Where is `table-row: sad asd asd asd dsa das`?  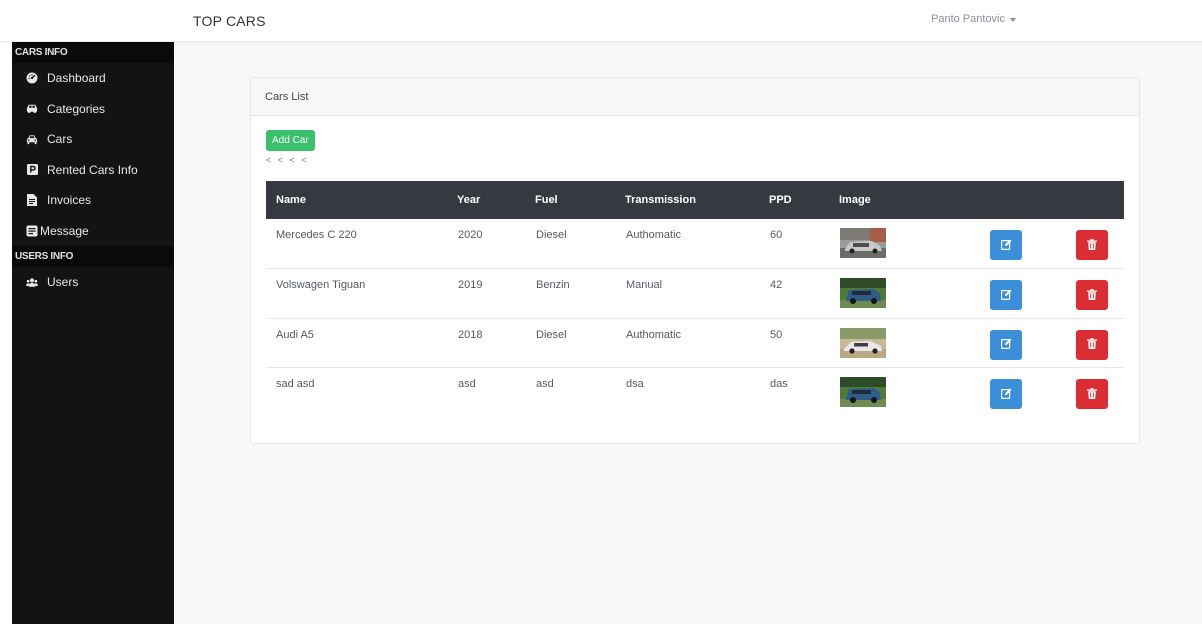 table-row: sad asd asd asd dsa das is located at coordinates (695, 393).